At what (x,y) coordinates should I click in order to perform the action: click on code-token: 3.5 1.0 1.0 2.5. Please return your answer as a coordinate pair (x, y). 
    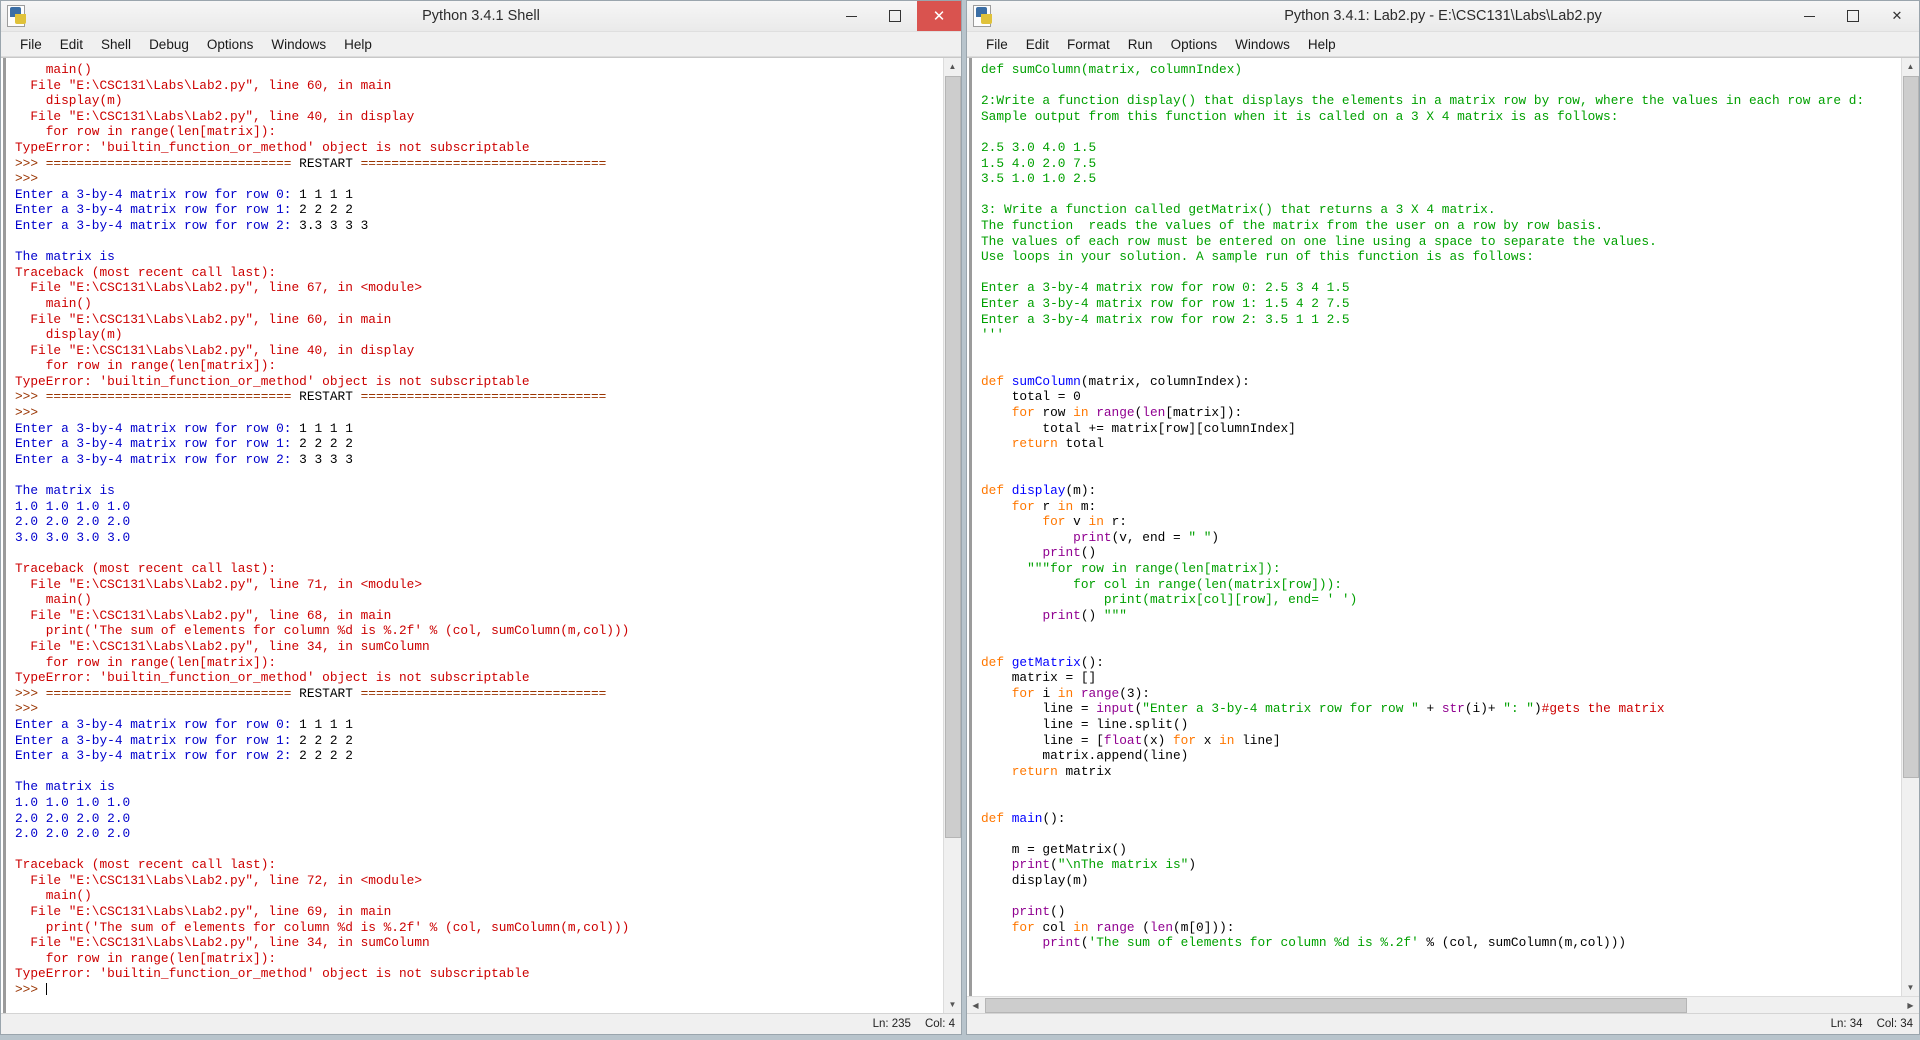
    Looking at the image, I should click on (1039, 179).